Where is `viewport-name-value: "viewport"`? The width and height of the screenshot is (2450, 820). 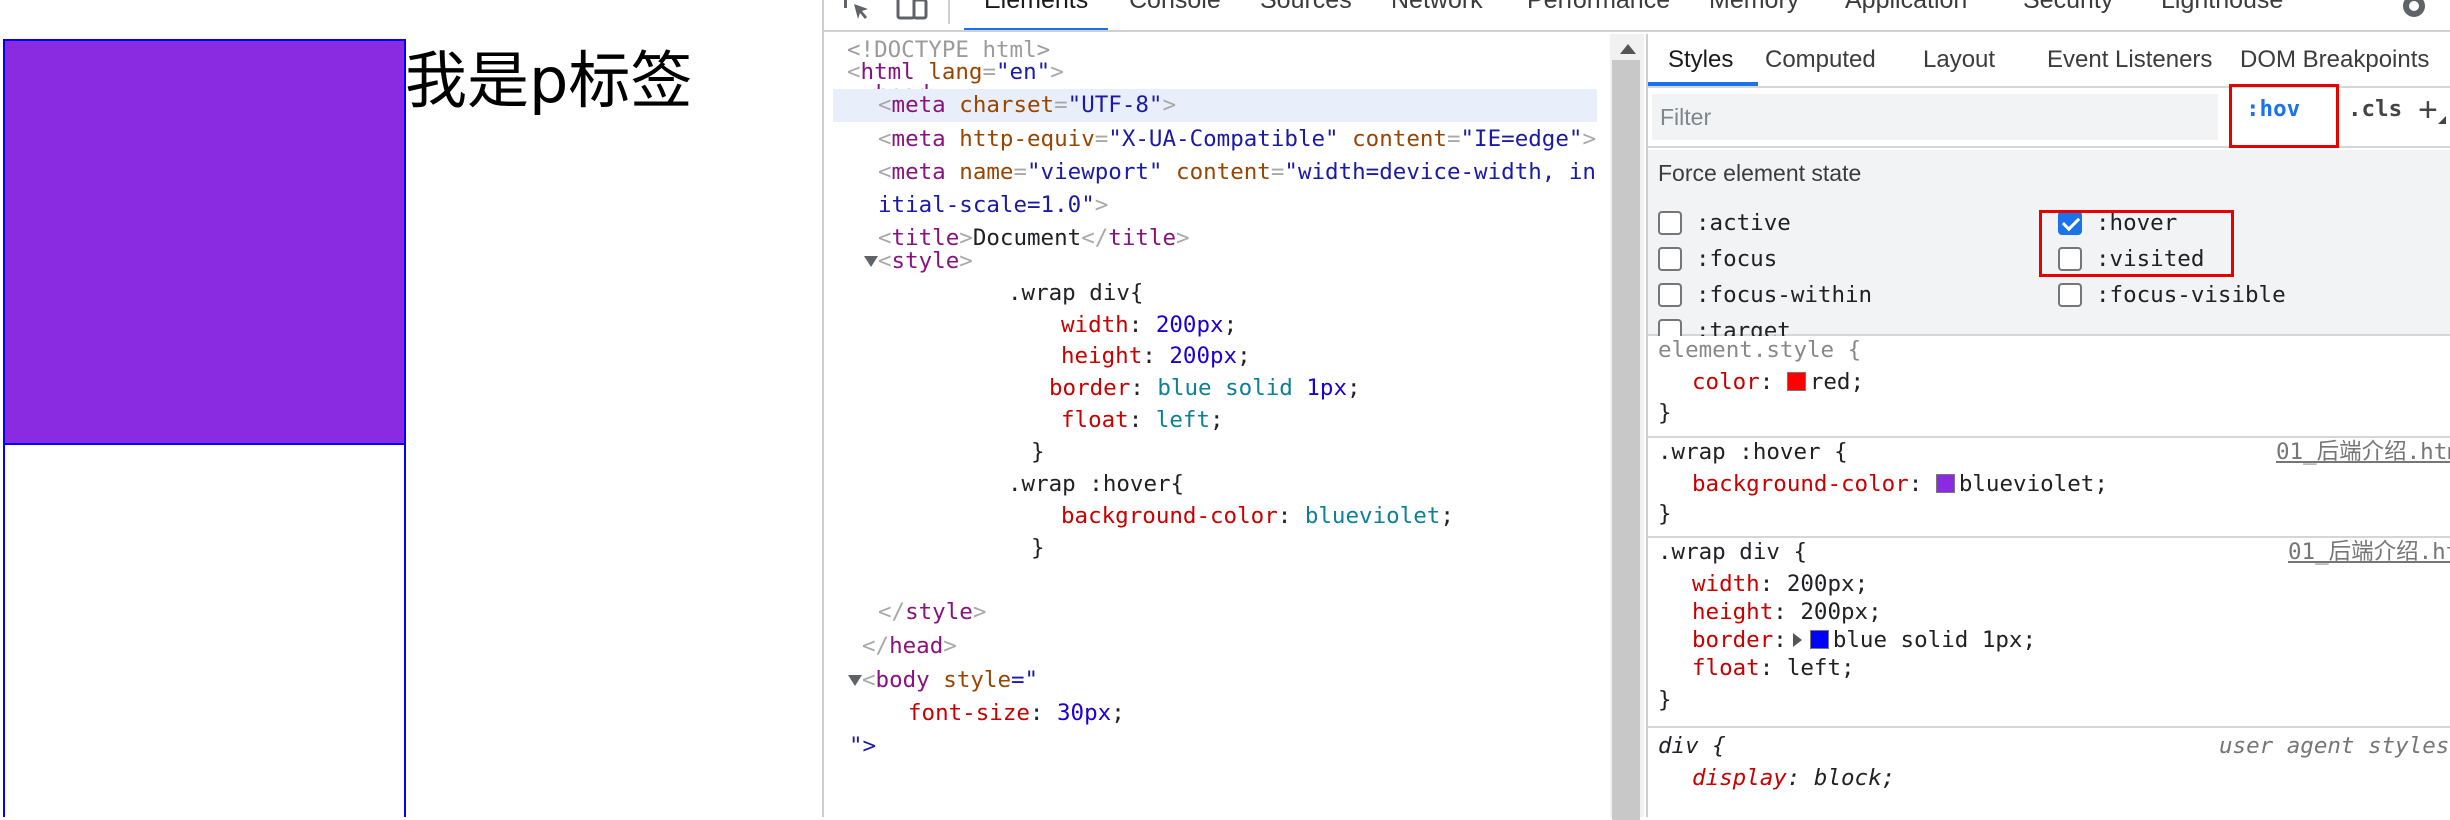 viewport-name-value: "viewport" is located at coordinates (1095, 172).